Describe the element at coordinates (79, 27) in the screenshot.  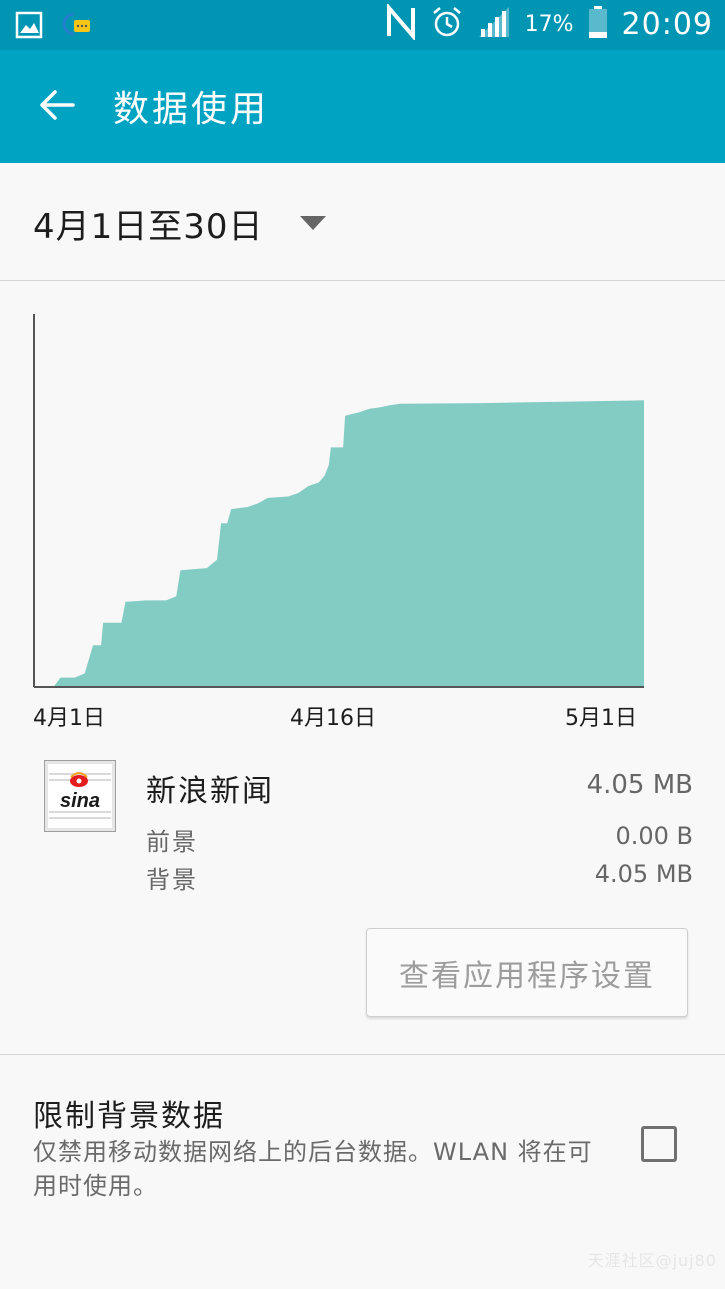
I see `chat-notification-icon` at that location.